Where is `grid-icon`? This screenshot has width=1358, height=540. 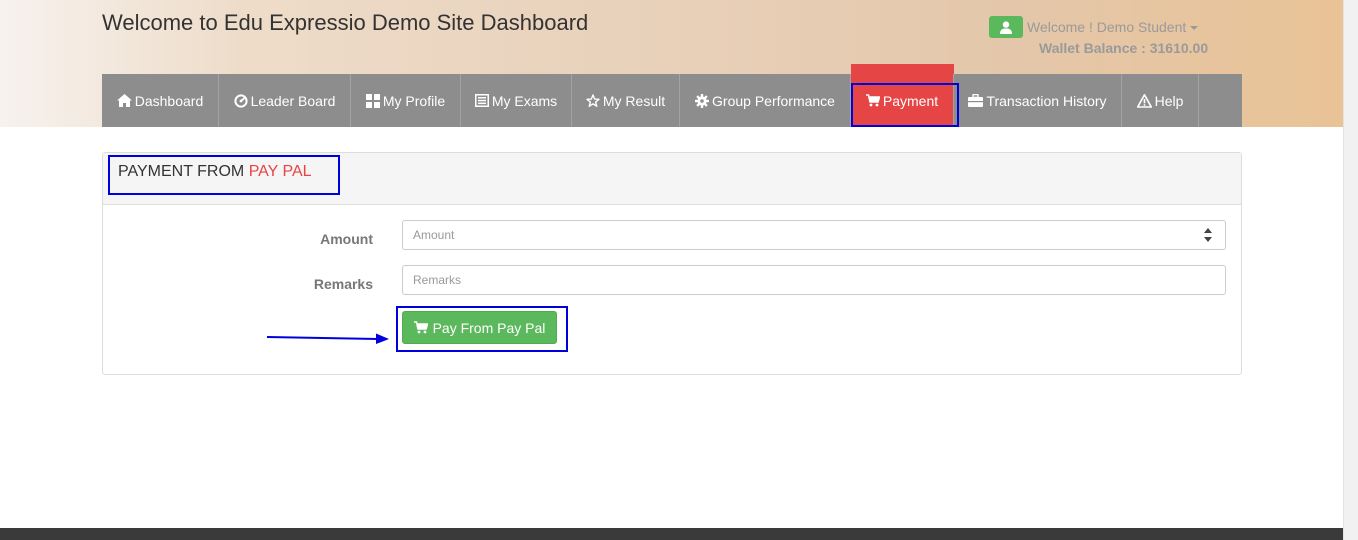
grid-icon is located at coordinates (372, 100).